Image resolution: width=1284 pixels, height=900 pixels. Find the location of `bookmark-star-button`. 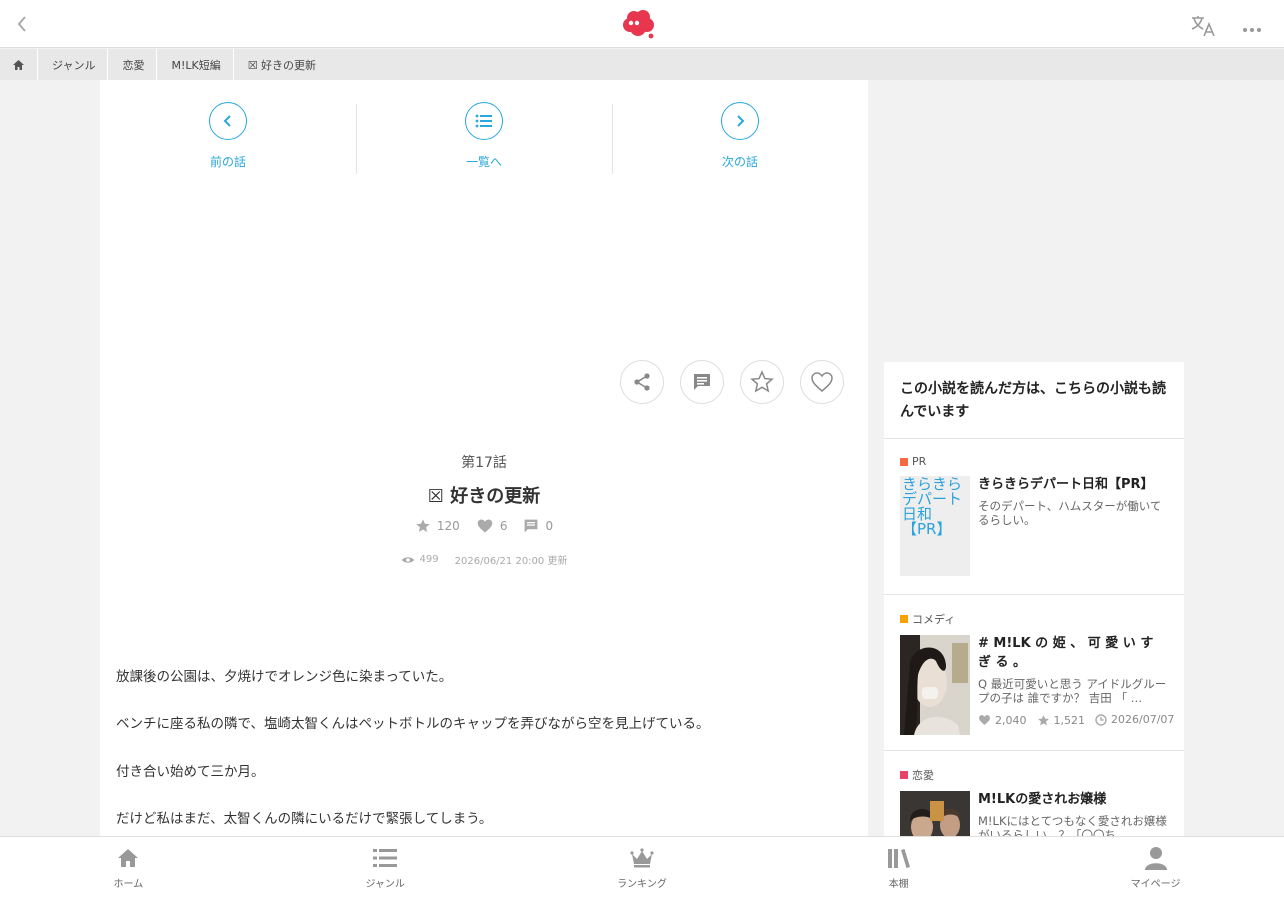

bookmark-star-button is located at coordinates (762, 382).